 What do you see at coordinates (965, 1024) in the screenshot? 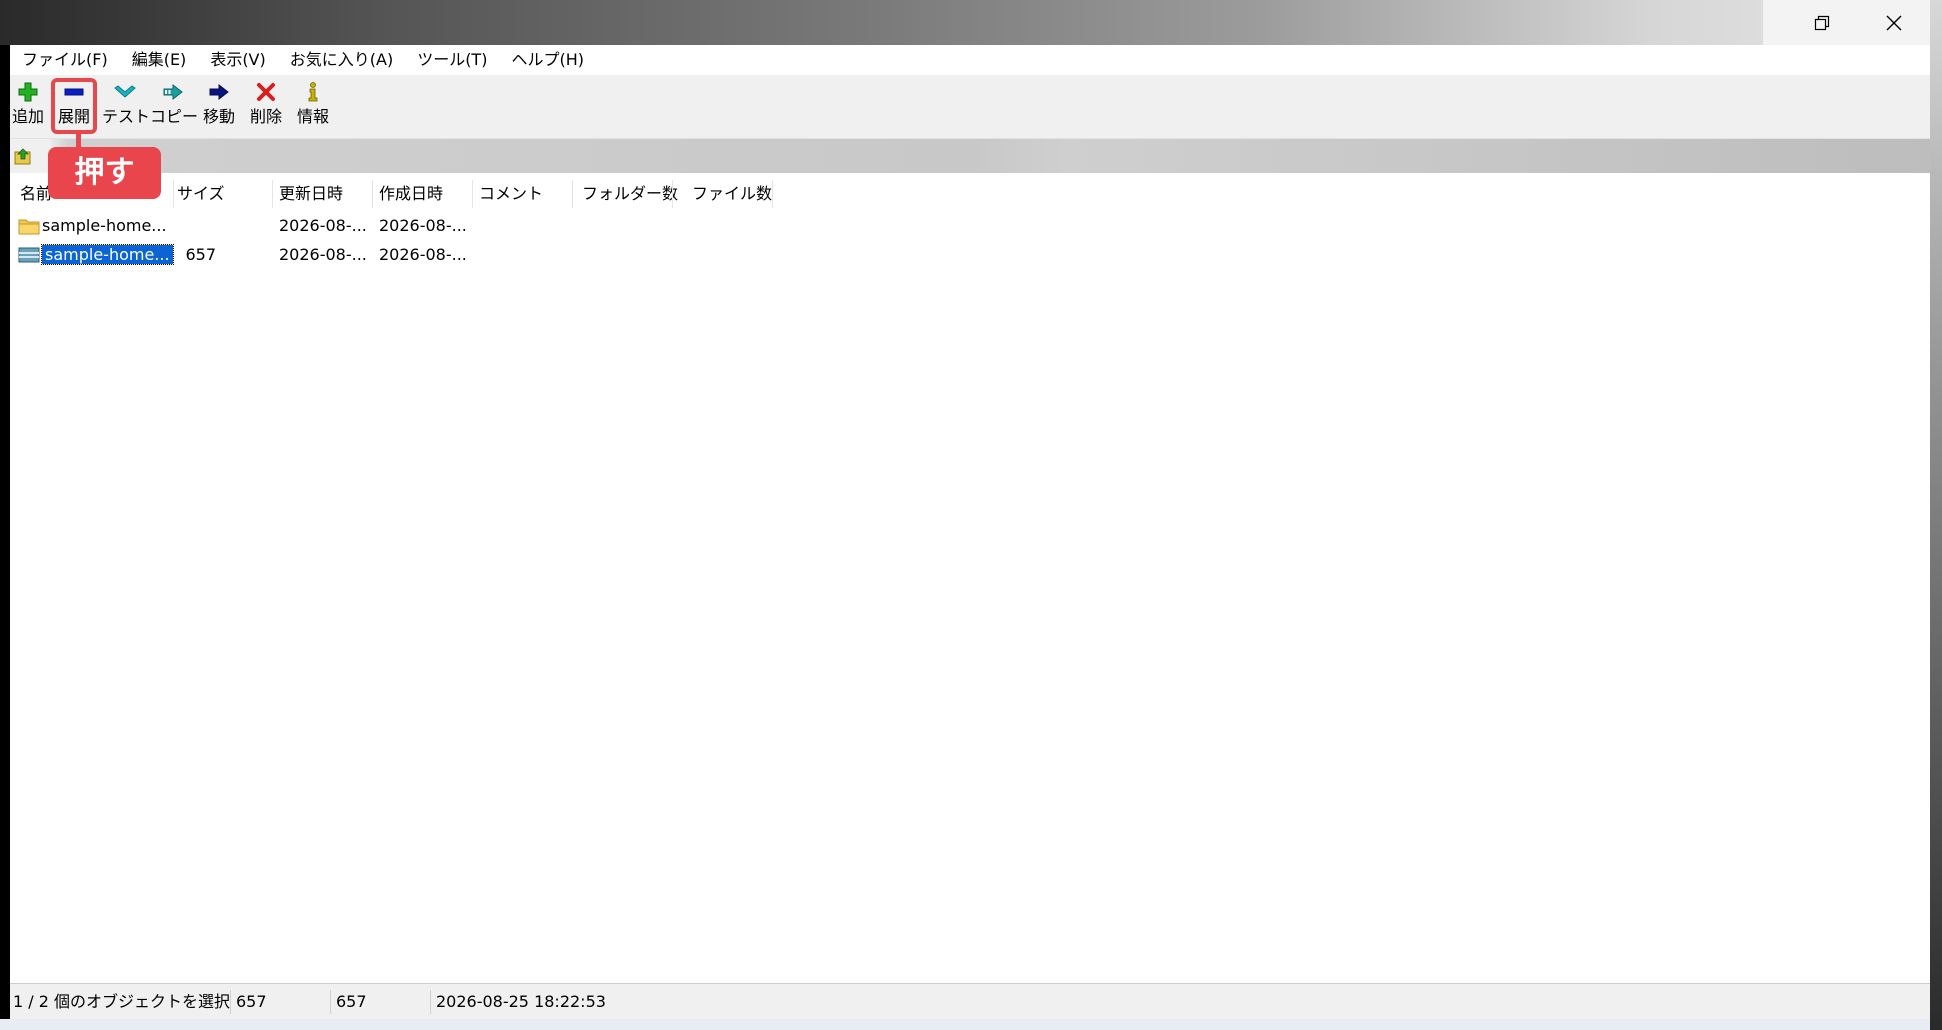
I see `taskbar-edge` at bounding box center [965, 1024].